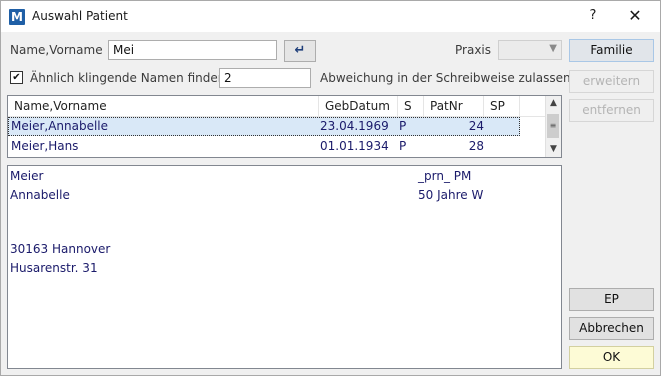 The height and width of the screenshot is (376, 661). Describe the element at coordinates (265, 78) in the screenshot. I see `deviation-input` at that location.